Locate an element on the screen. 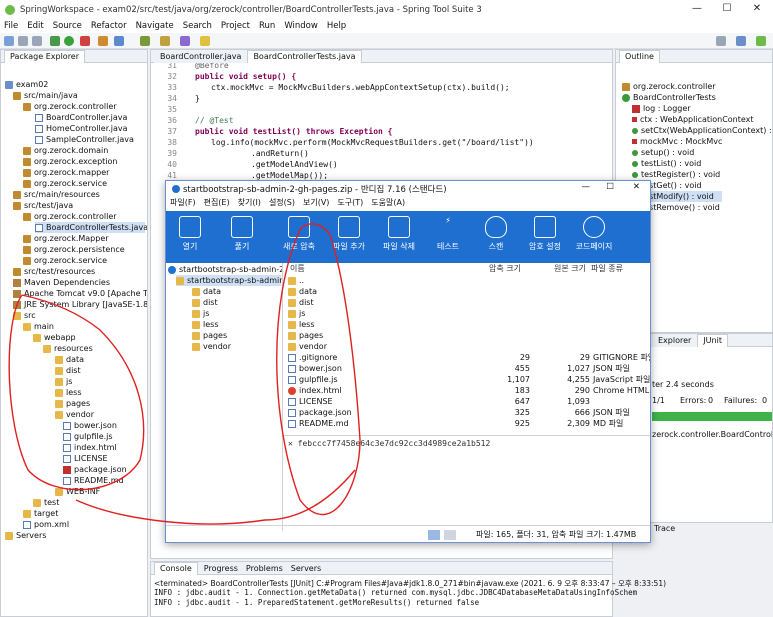 This screenshot has width=773, height=617. zip-menu-edit: 편집(E) is located at coordinates (217, 202).